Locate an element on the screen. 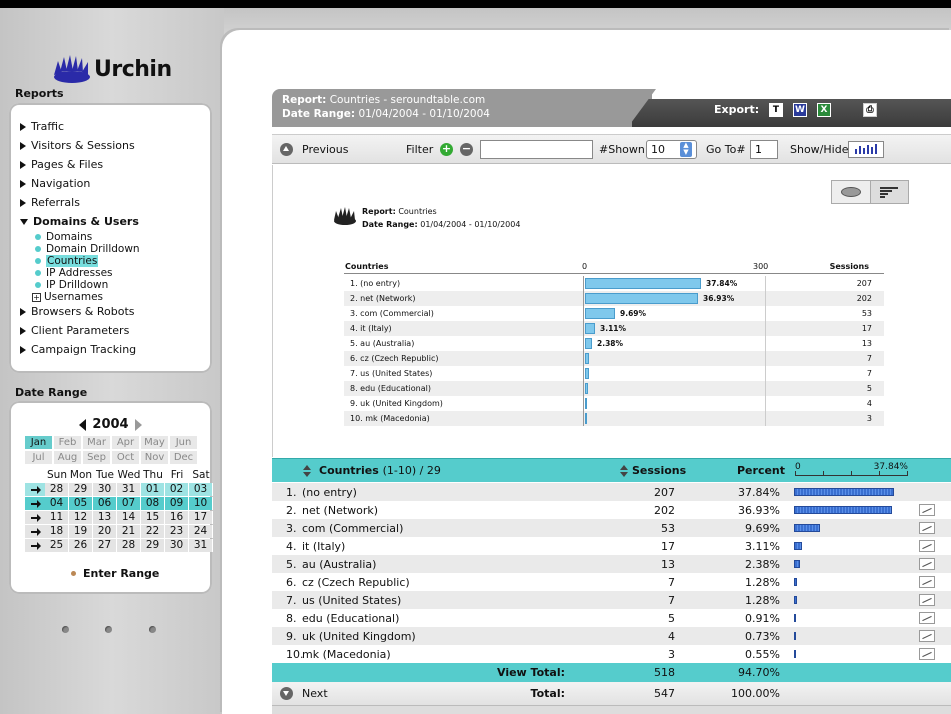 The height and width of the screenshot is (714, 951). next-year-arrow-icon is located at coordinates (138, 424).